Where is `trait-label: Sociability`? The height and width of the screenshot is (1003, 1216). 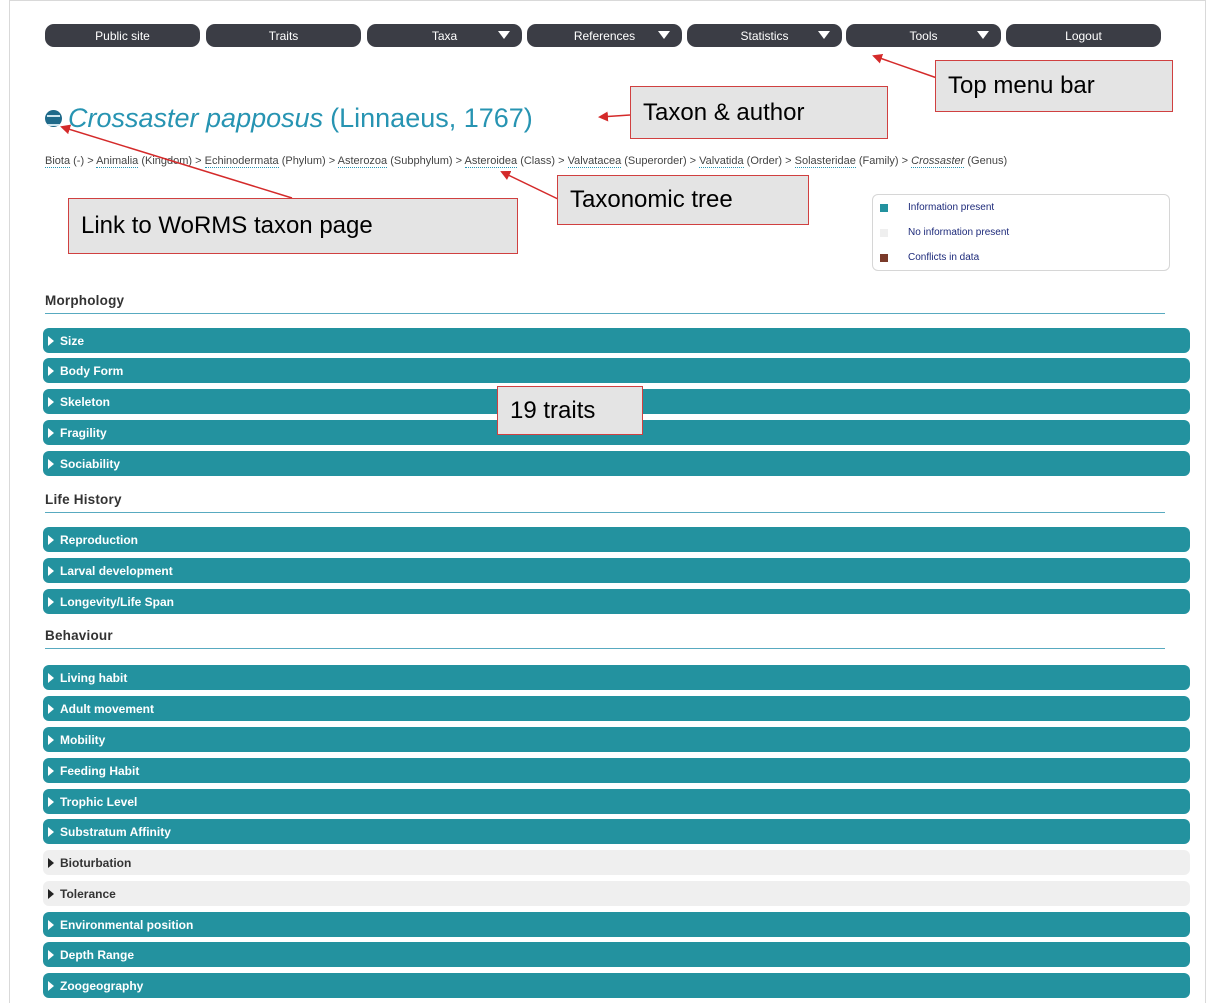
trait-label: Sociability is located at coordinates (90, 463).